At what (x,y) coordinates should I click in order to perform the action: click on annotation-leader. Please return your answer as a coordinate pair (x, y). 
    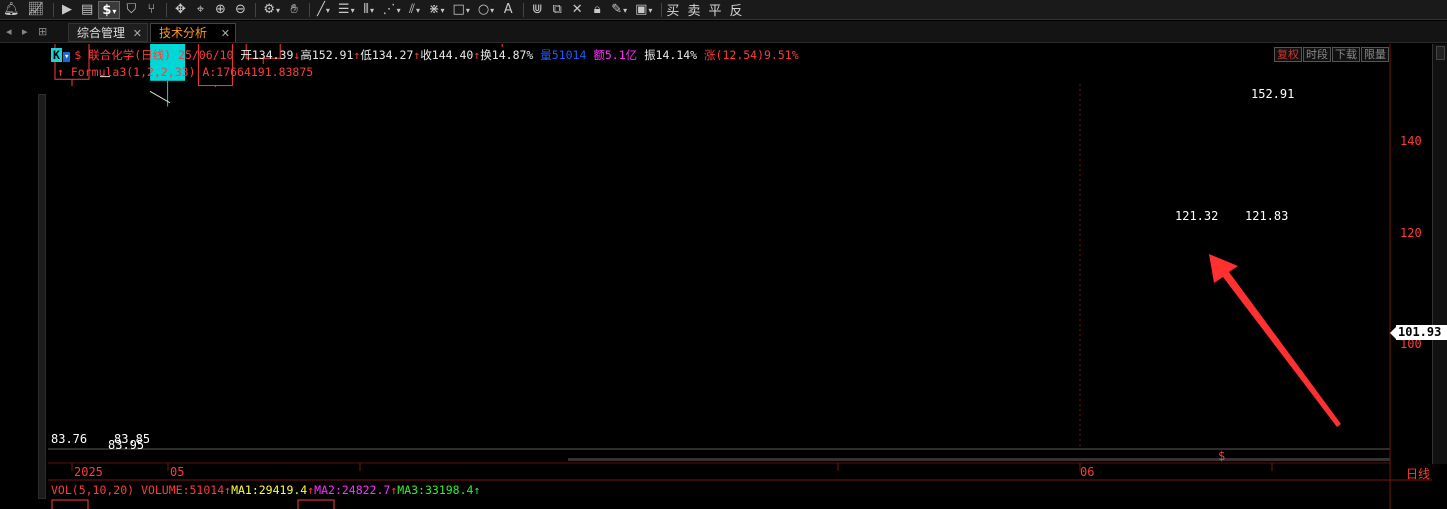
    Looking at the image, I should click on (160, 97).